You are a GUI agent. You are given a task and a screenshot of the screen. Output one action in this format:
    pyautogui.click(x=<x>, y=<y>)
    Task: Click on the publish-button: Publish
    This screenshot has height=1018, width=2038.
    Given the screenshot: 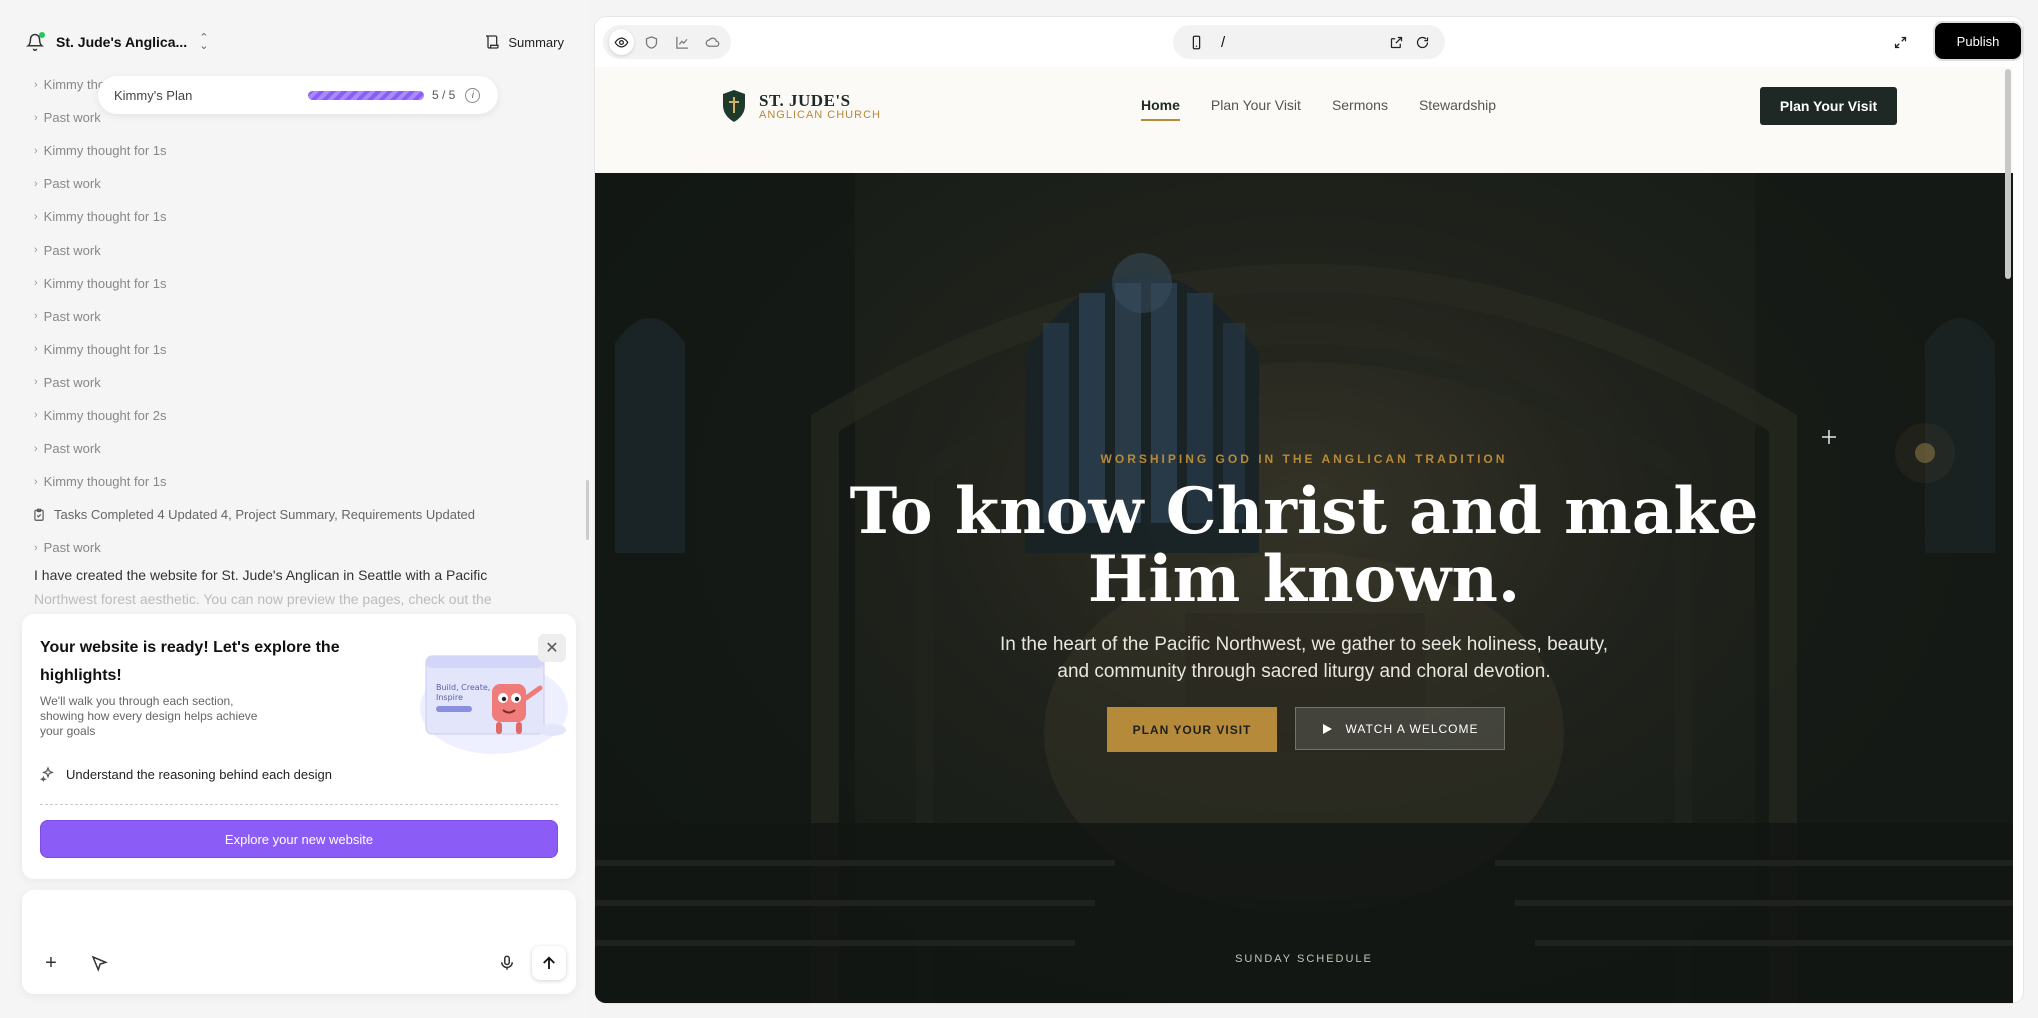 What is the action you would take?
    pyautogui.click(x=1978, y=41)
    